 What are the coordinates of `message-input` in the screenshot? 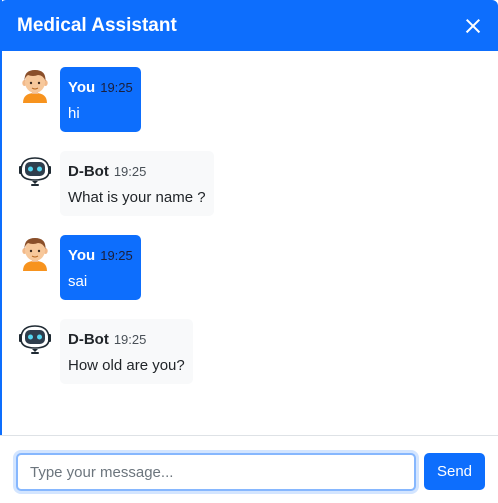 It's located at (216, 472).